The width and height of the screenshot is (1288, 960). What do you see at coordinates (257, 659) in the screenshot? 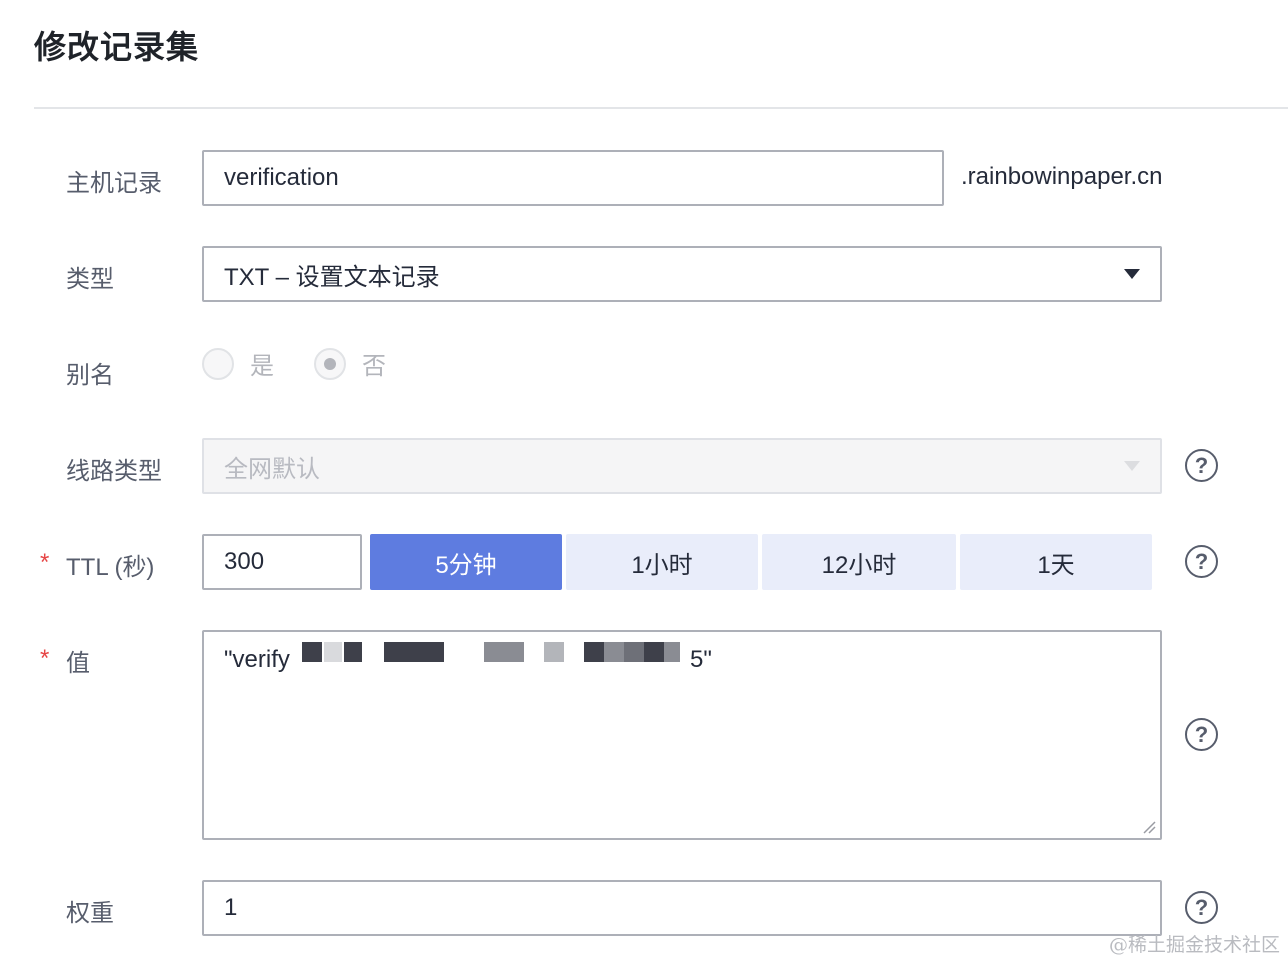
I see `value-text-start: "verify` at bounding box center [257, 659].